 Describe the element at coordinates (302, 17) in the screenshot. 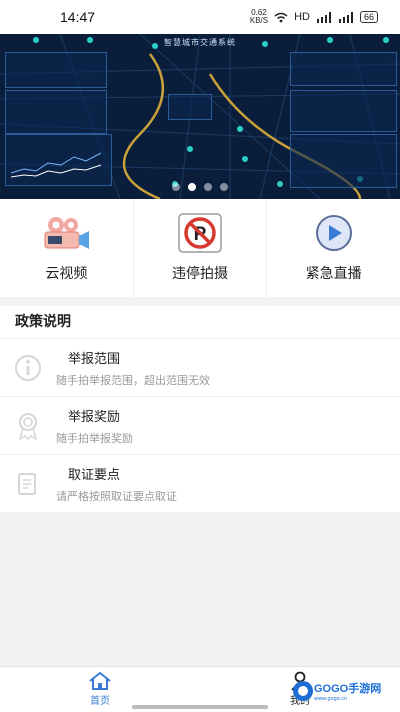

I see `hd-badge: HD` at that location.